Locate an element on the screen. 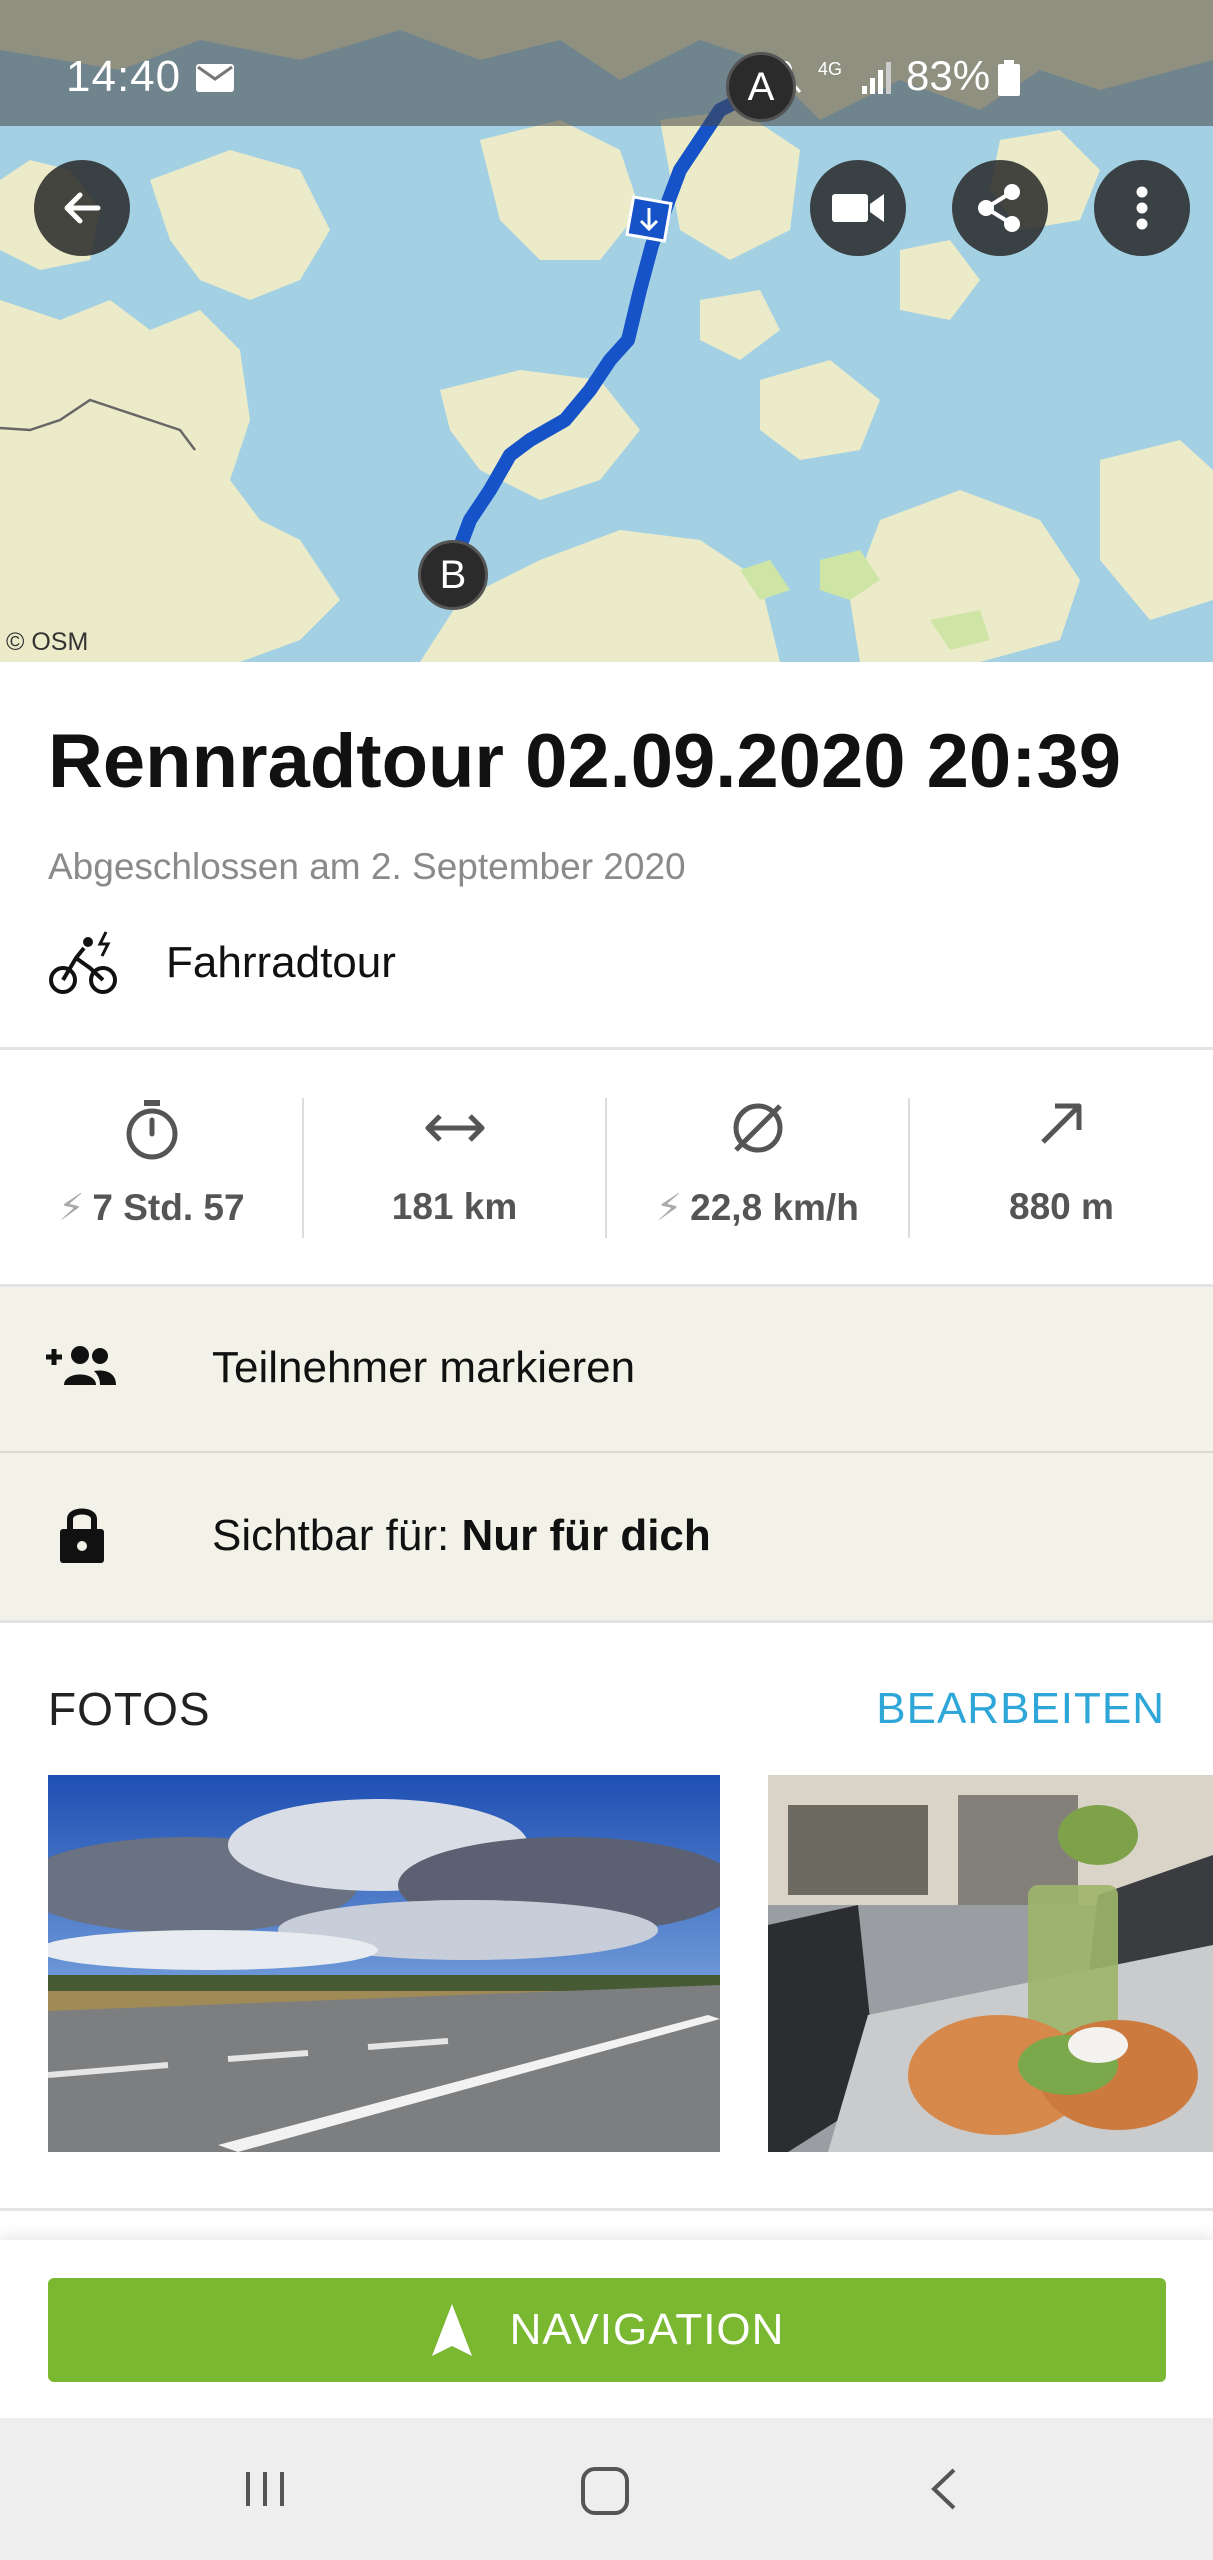 This screenshot has height=2560, width=1213. photo-road-sky is located at coordinates (384, 1963).